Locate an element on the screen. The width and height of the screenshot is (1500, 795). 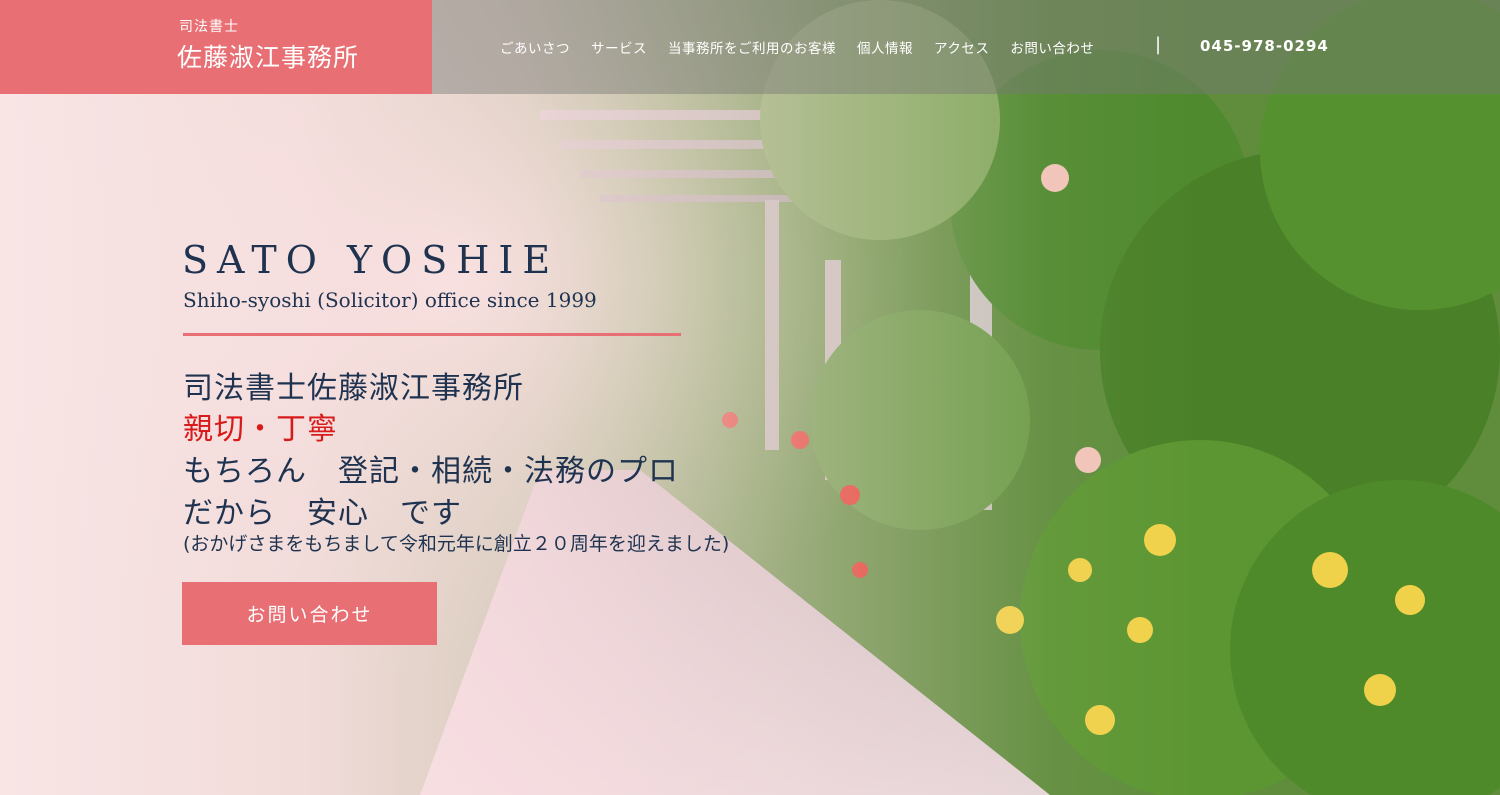
nav-contact: お問い合わせ is located at coordinates (1052, 47).